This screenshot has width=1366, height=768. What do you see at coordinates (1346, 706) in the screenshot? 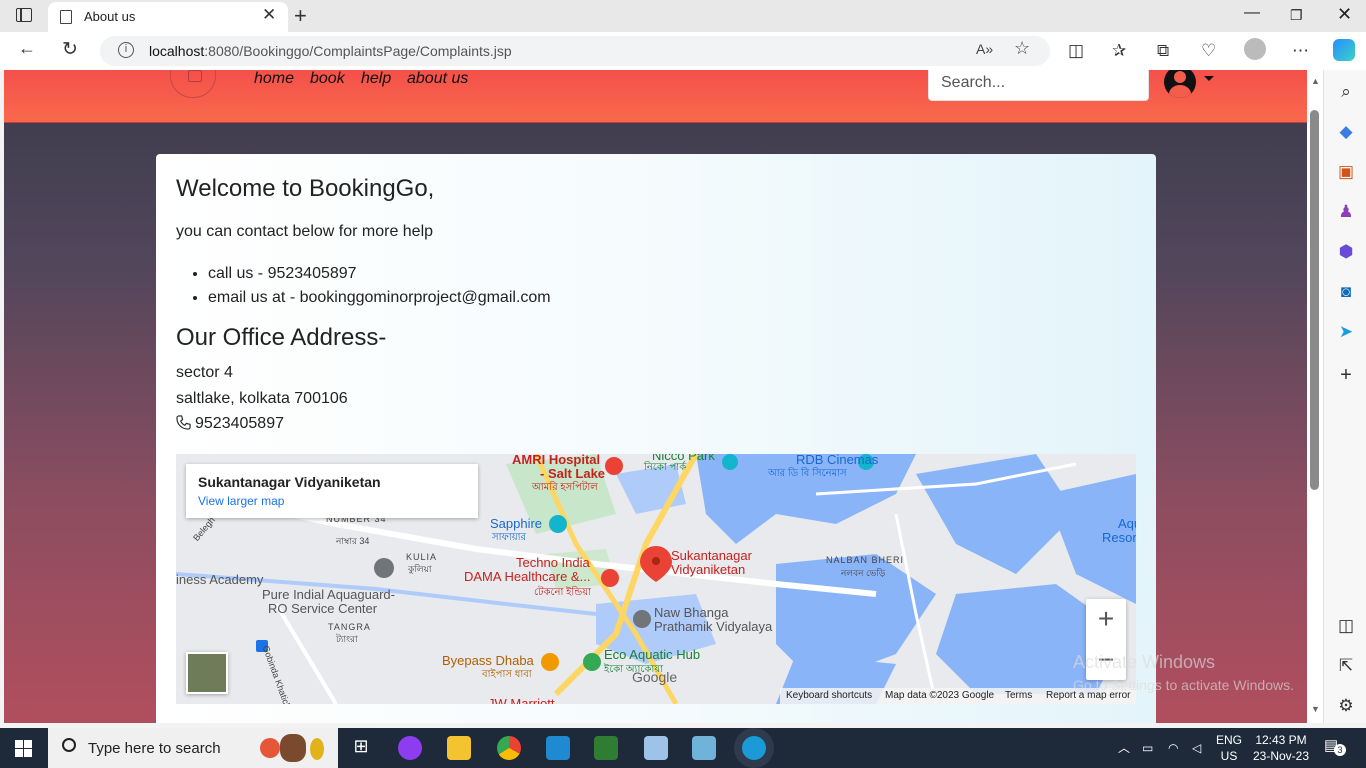
I see `sidebar-settings-icon: ⚙` at bounding box center [1346, 706].